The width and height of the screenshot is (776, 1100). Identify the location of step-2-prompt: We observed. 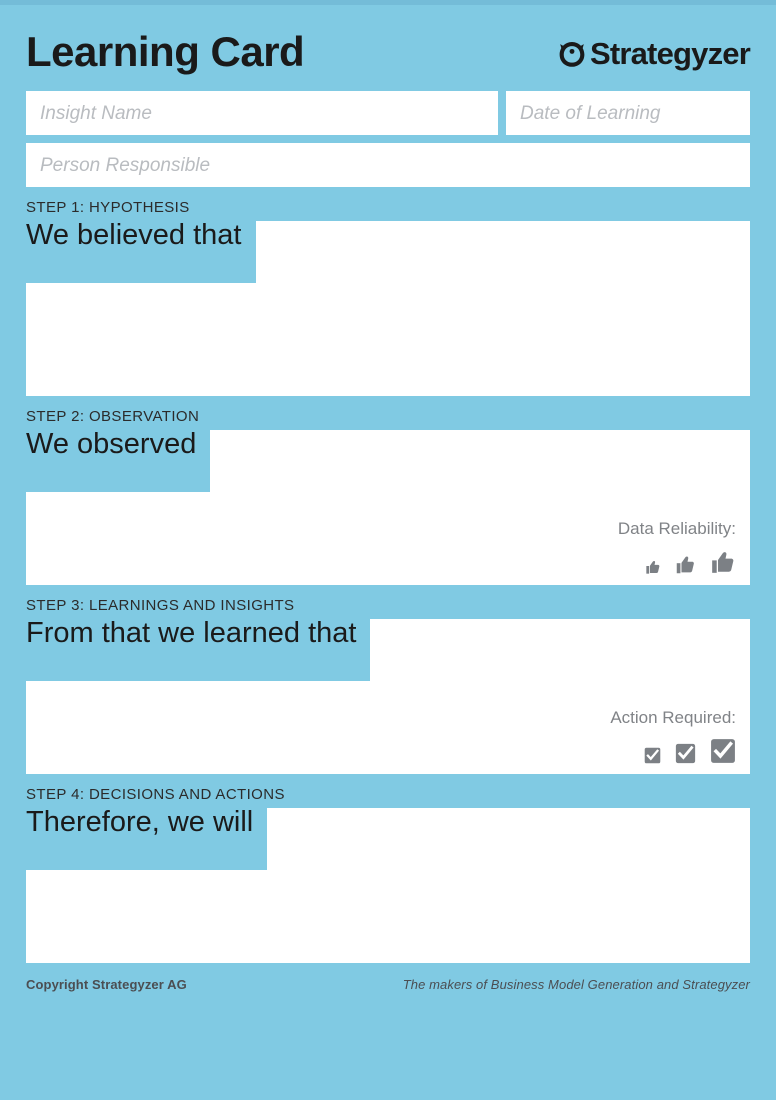
(118, 460).